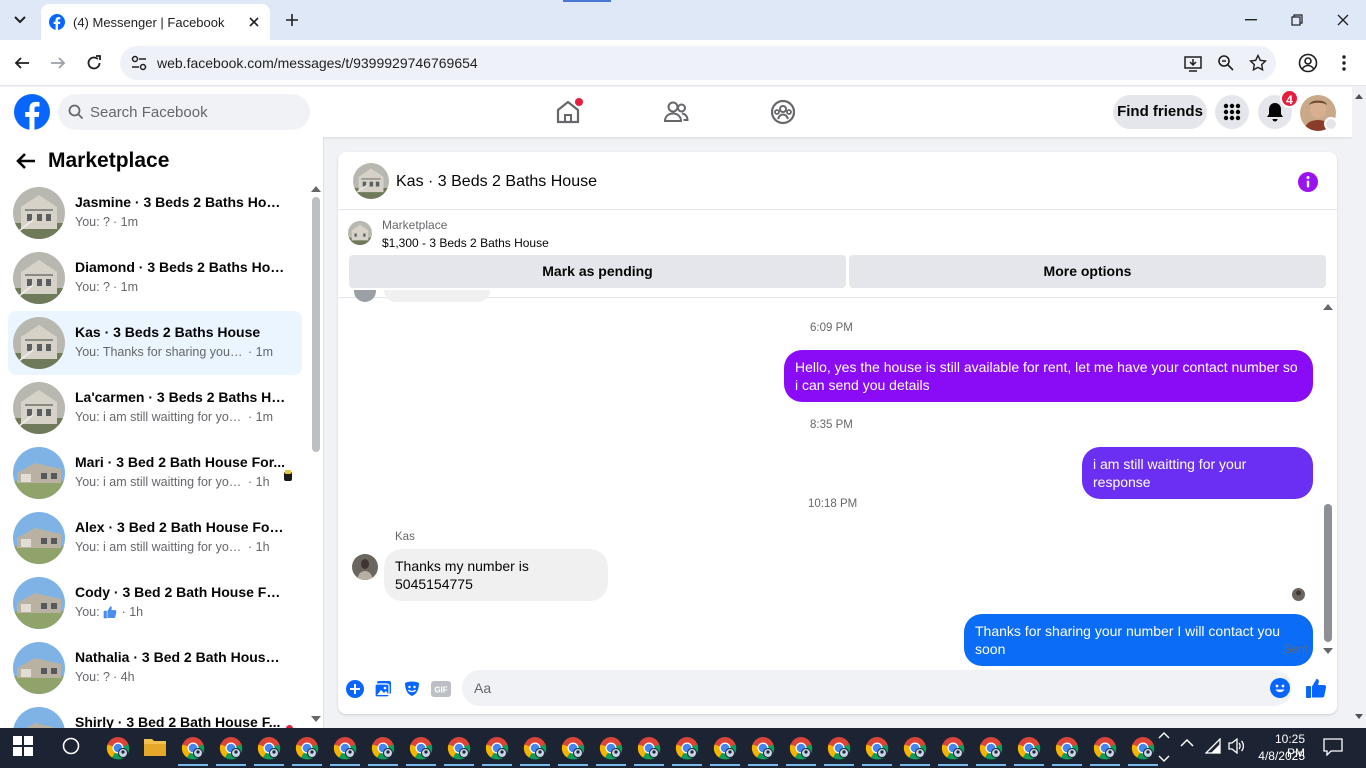  What do you see at coordinates (20, 20) in the screenshot?
I see `tab-search-button` at bounding box center [20, 20].